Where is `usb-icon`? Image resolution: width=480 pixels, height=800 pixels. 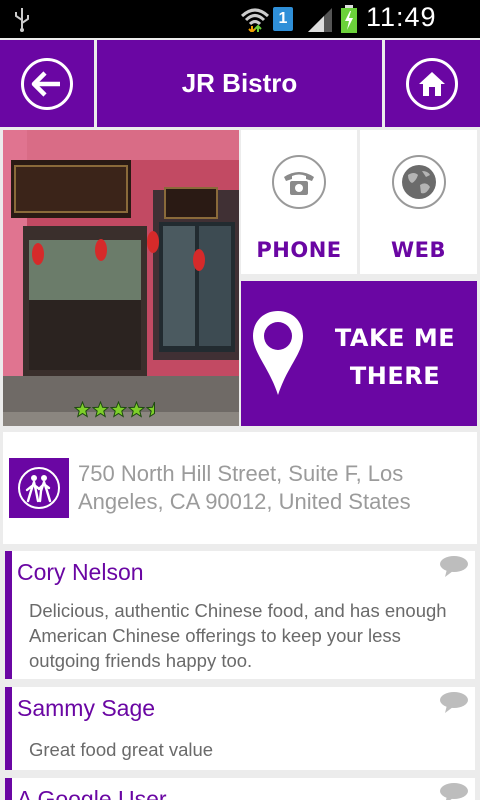
usb-icon is located at coordinates (22, 20).